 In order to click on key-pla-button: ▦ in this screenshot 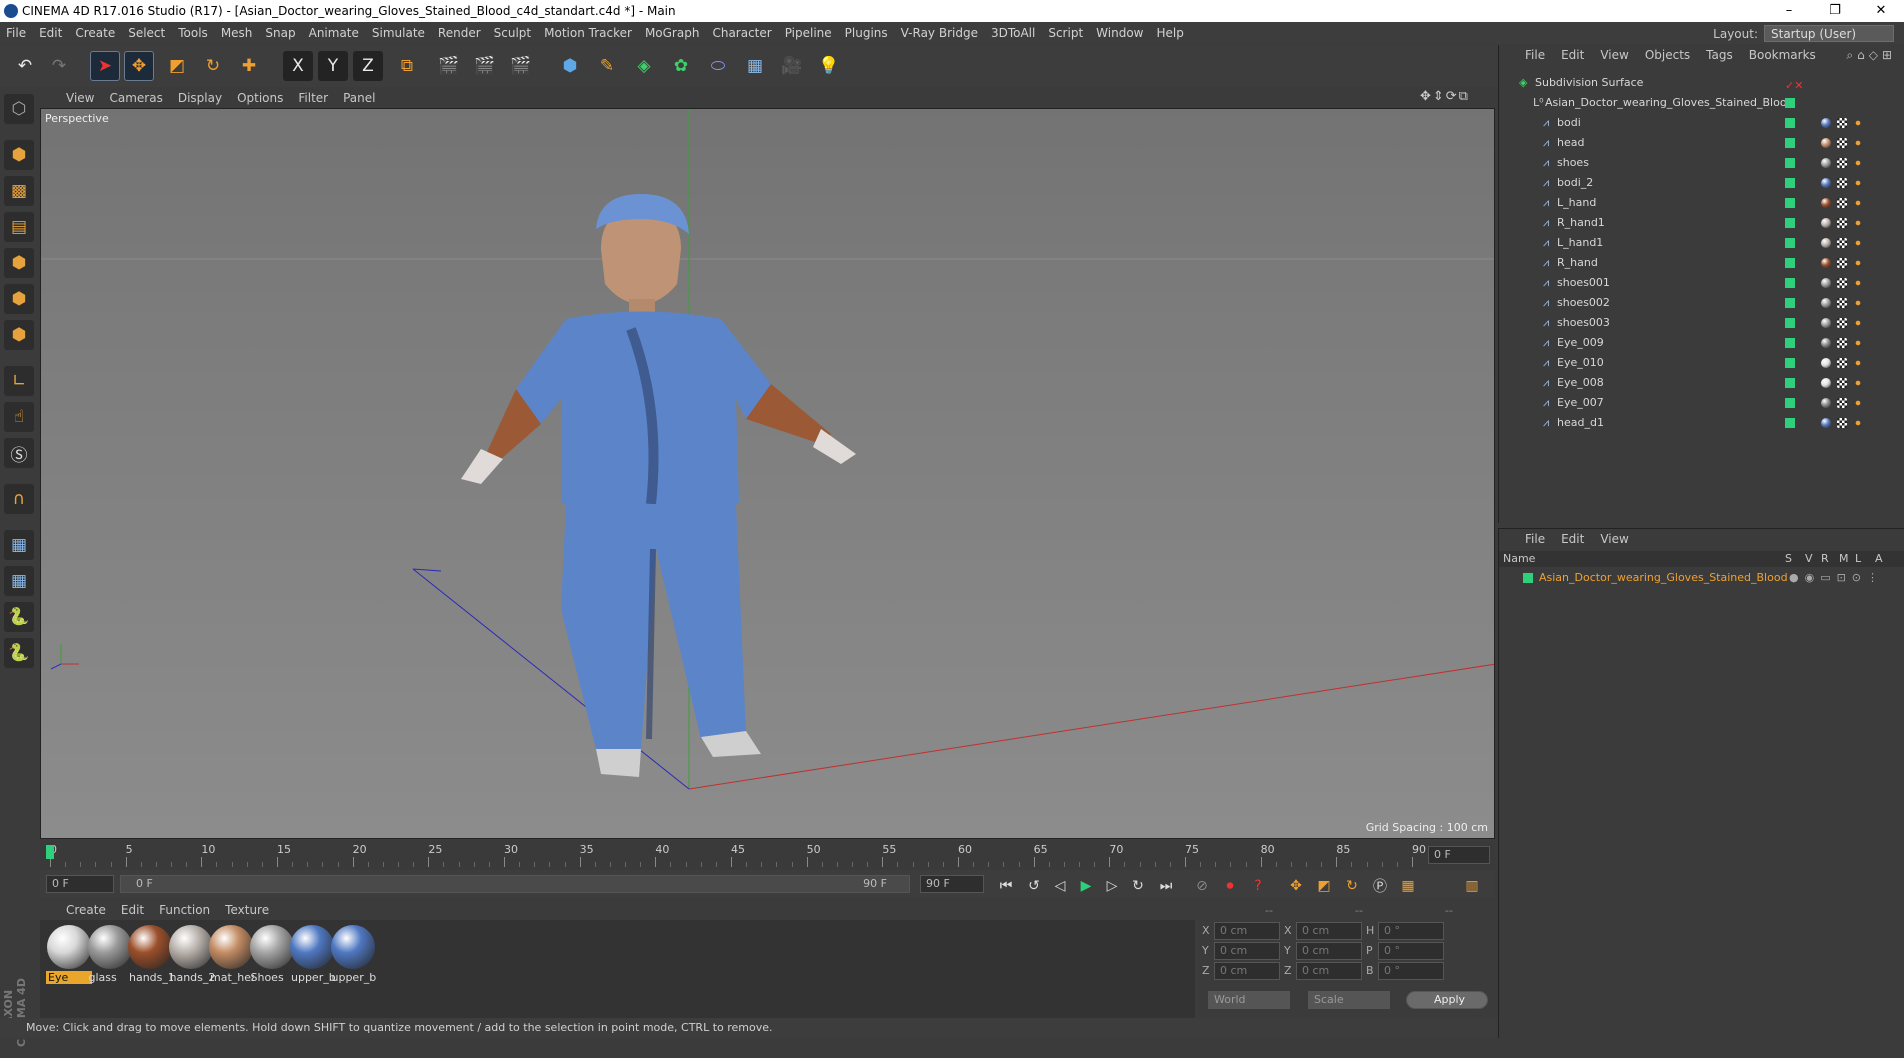, I will do `click(1408, 886)`.